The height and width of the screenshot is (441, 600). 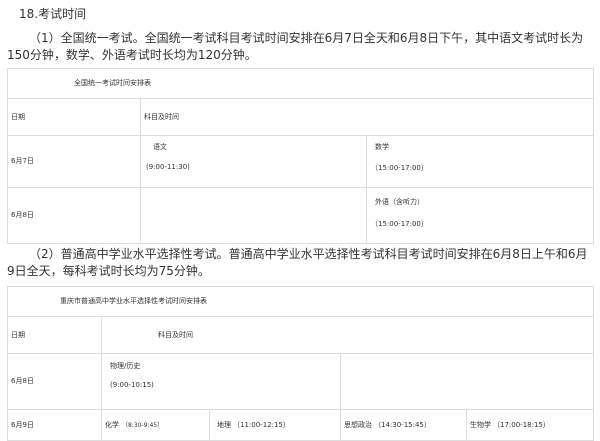 I want to click on table-caption: 全国统一考试时间安排表, so click(x=112, y=83).